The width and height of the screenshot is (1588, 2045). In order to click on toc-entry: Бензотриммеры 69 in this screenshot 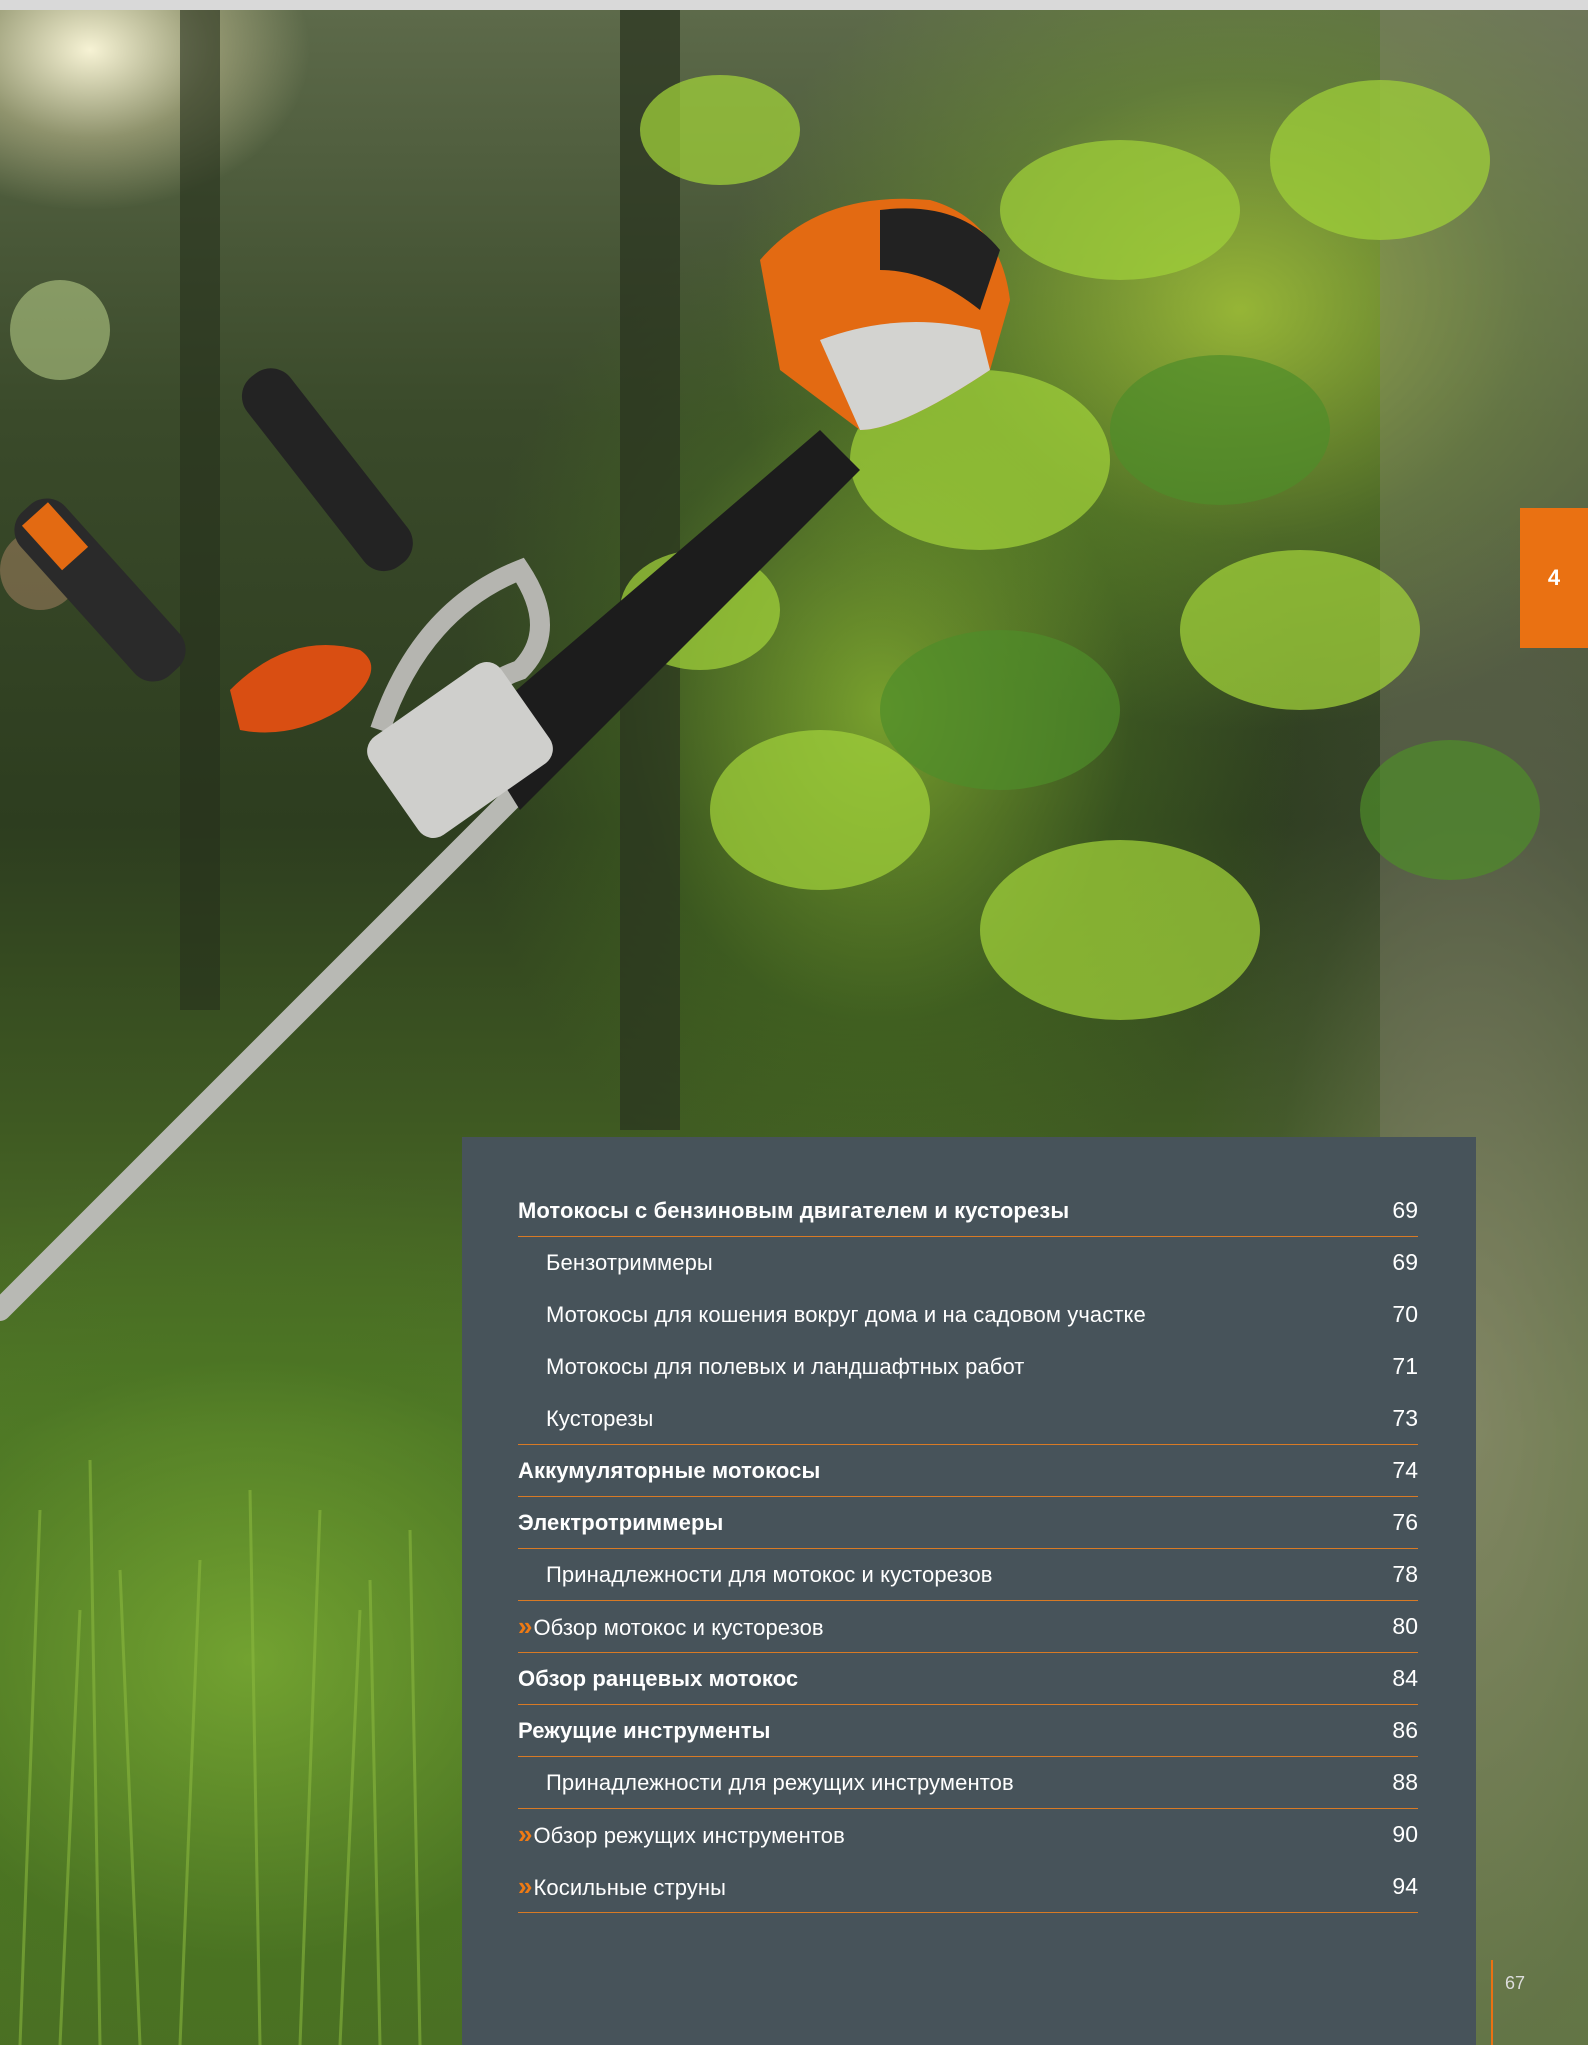, I will do `click(968, 1263)`.